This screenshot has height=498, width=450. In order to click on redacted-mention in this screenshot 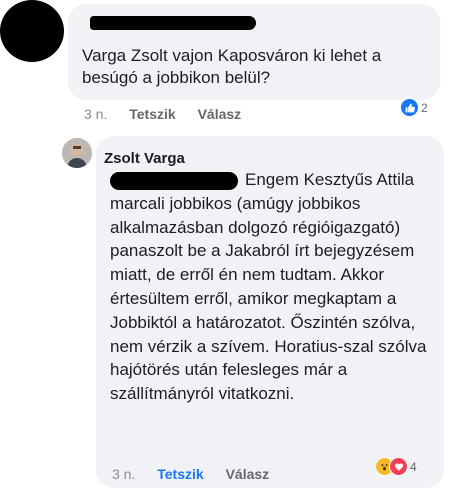, I will do `click(174, 181)`.